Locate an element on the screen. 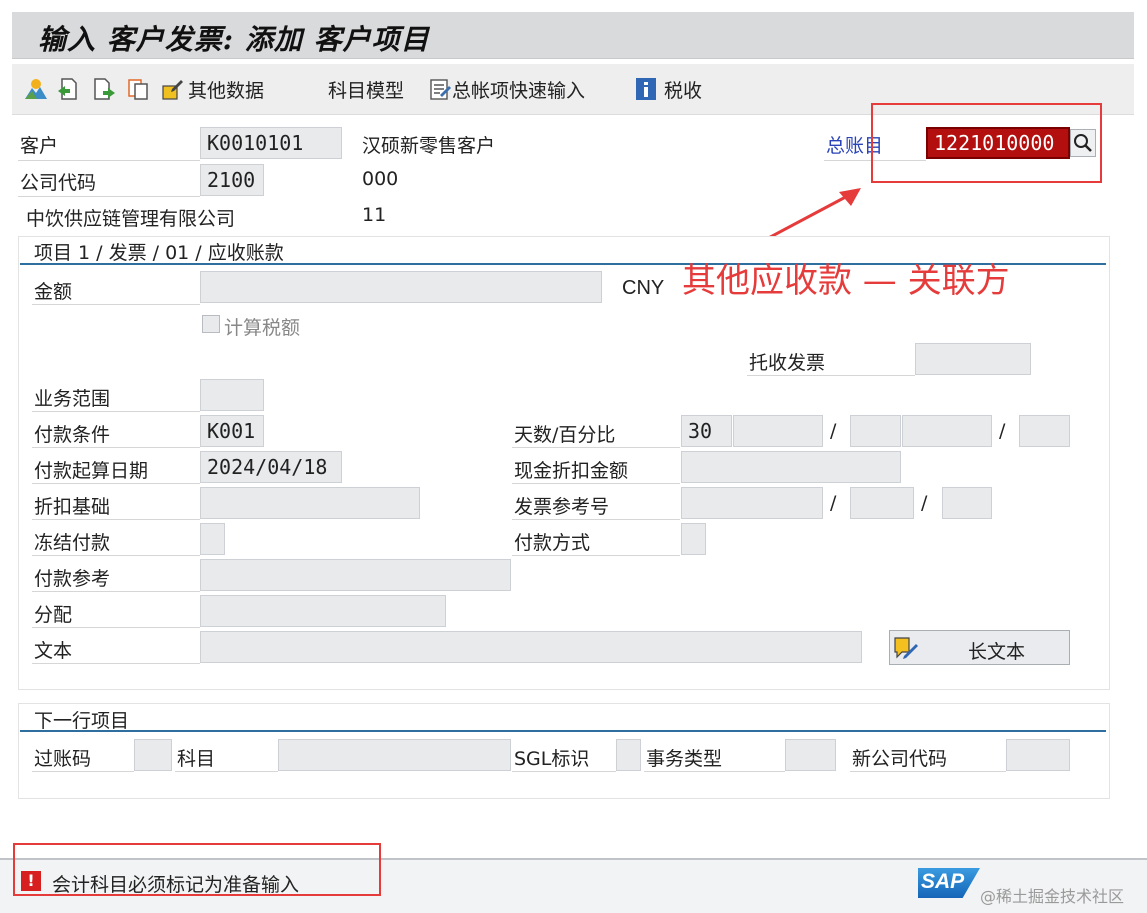 The width and height of the screenshot is (1147, 913). days-percent-label: 天数/百分比 is located at coordinates (565, 435).